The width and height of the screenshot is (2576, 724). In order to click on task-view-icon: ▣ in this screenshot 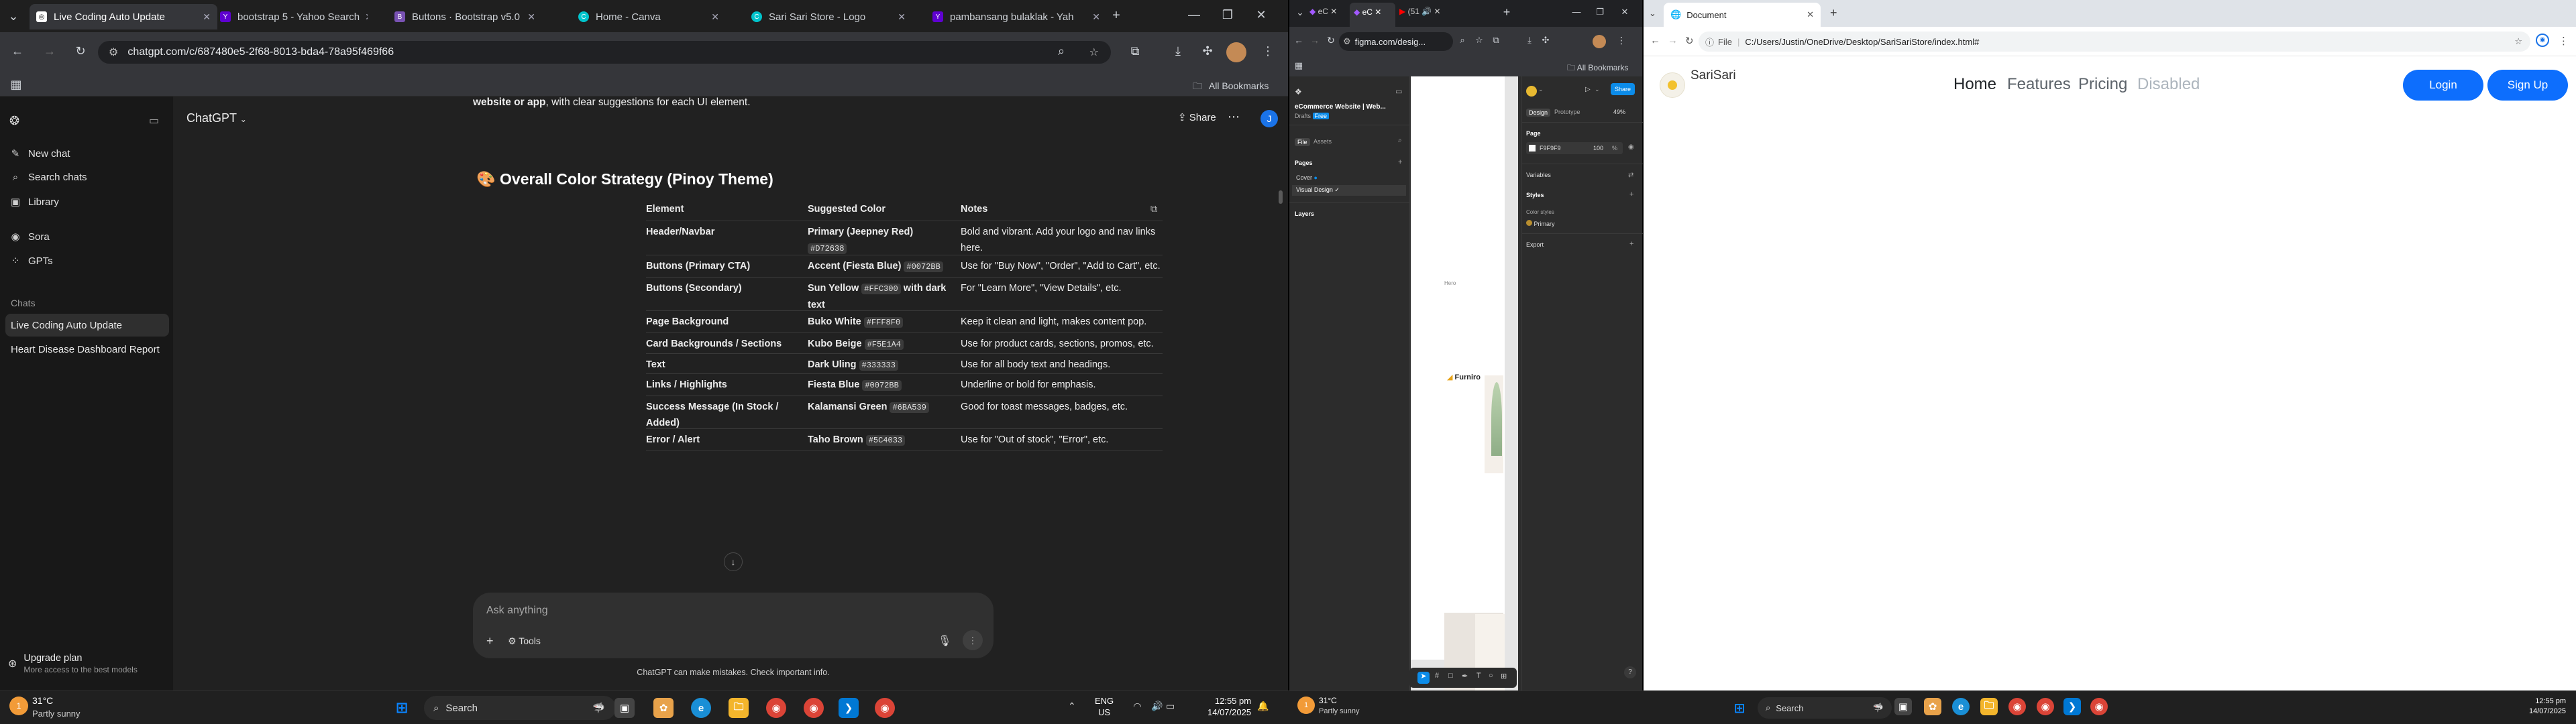, I will do `click(1903, 707)`.